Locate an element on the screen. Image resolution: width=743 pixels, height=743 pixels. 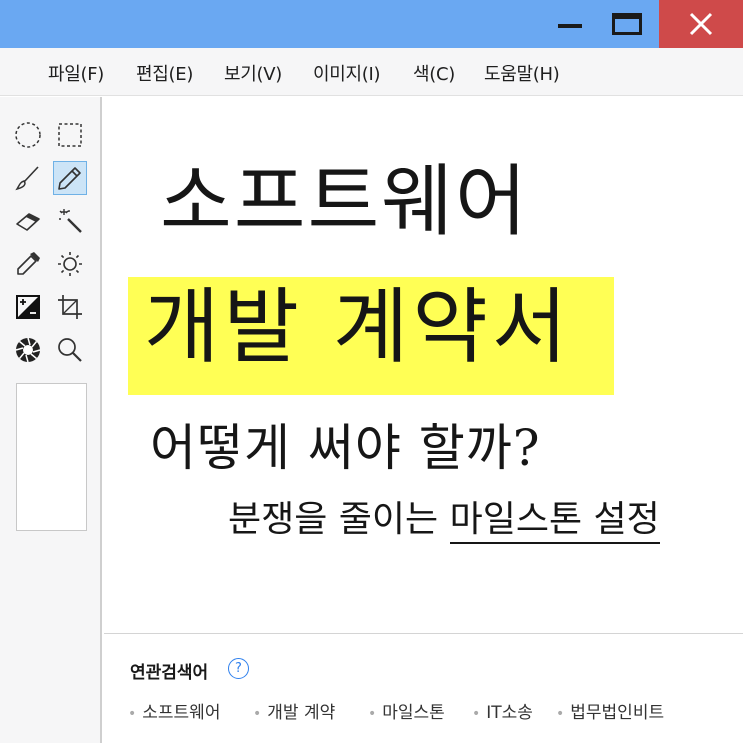
ellipse-select-tool is located at coordinates (28, 135).